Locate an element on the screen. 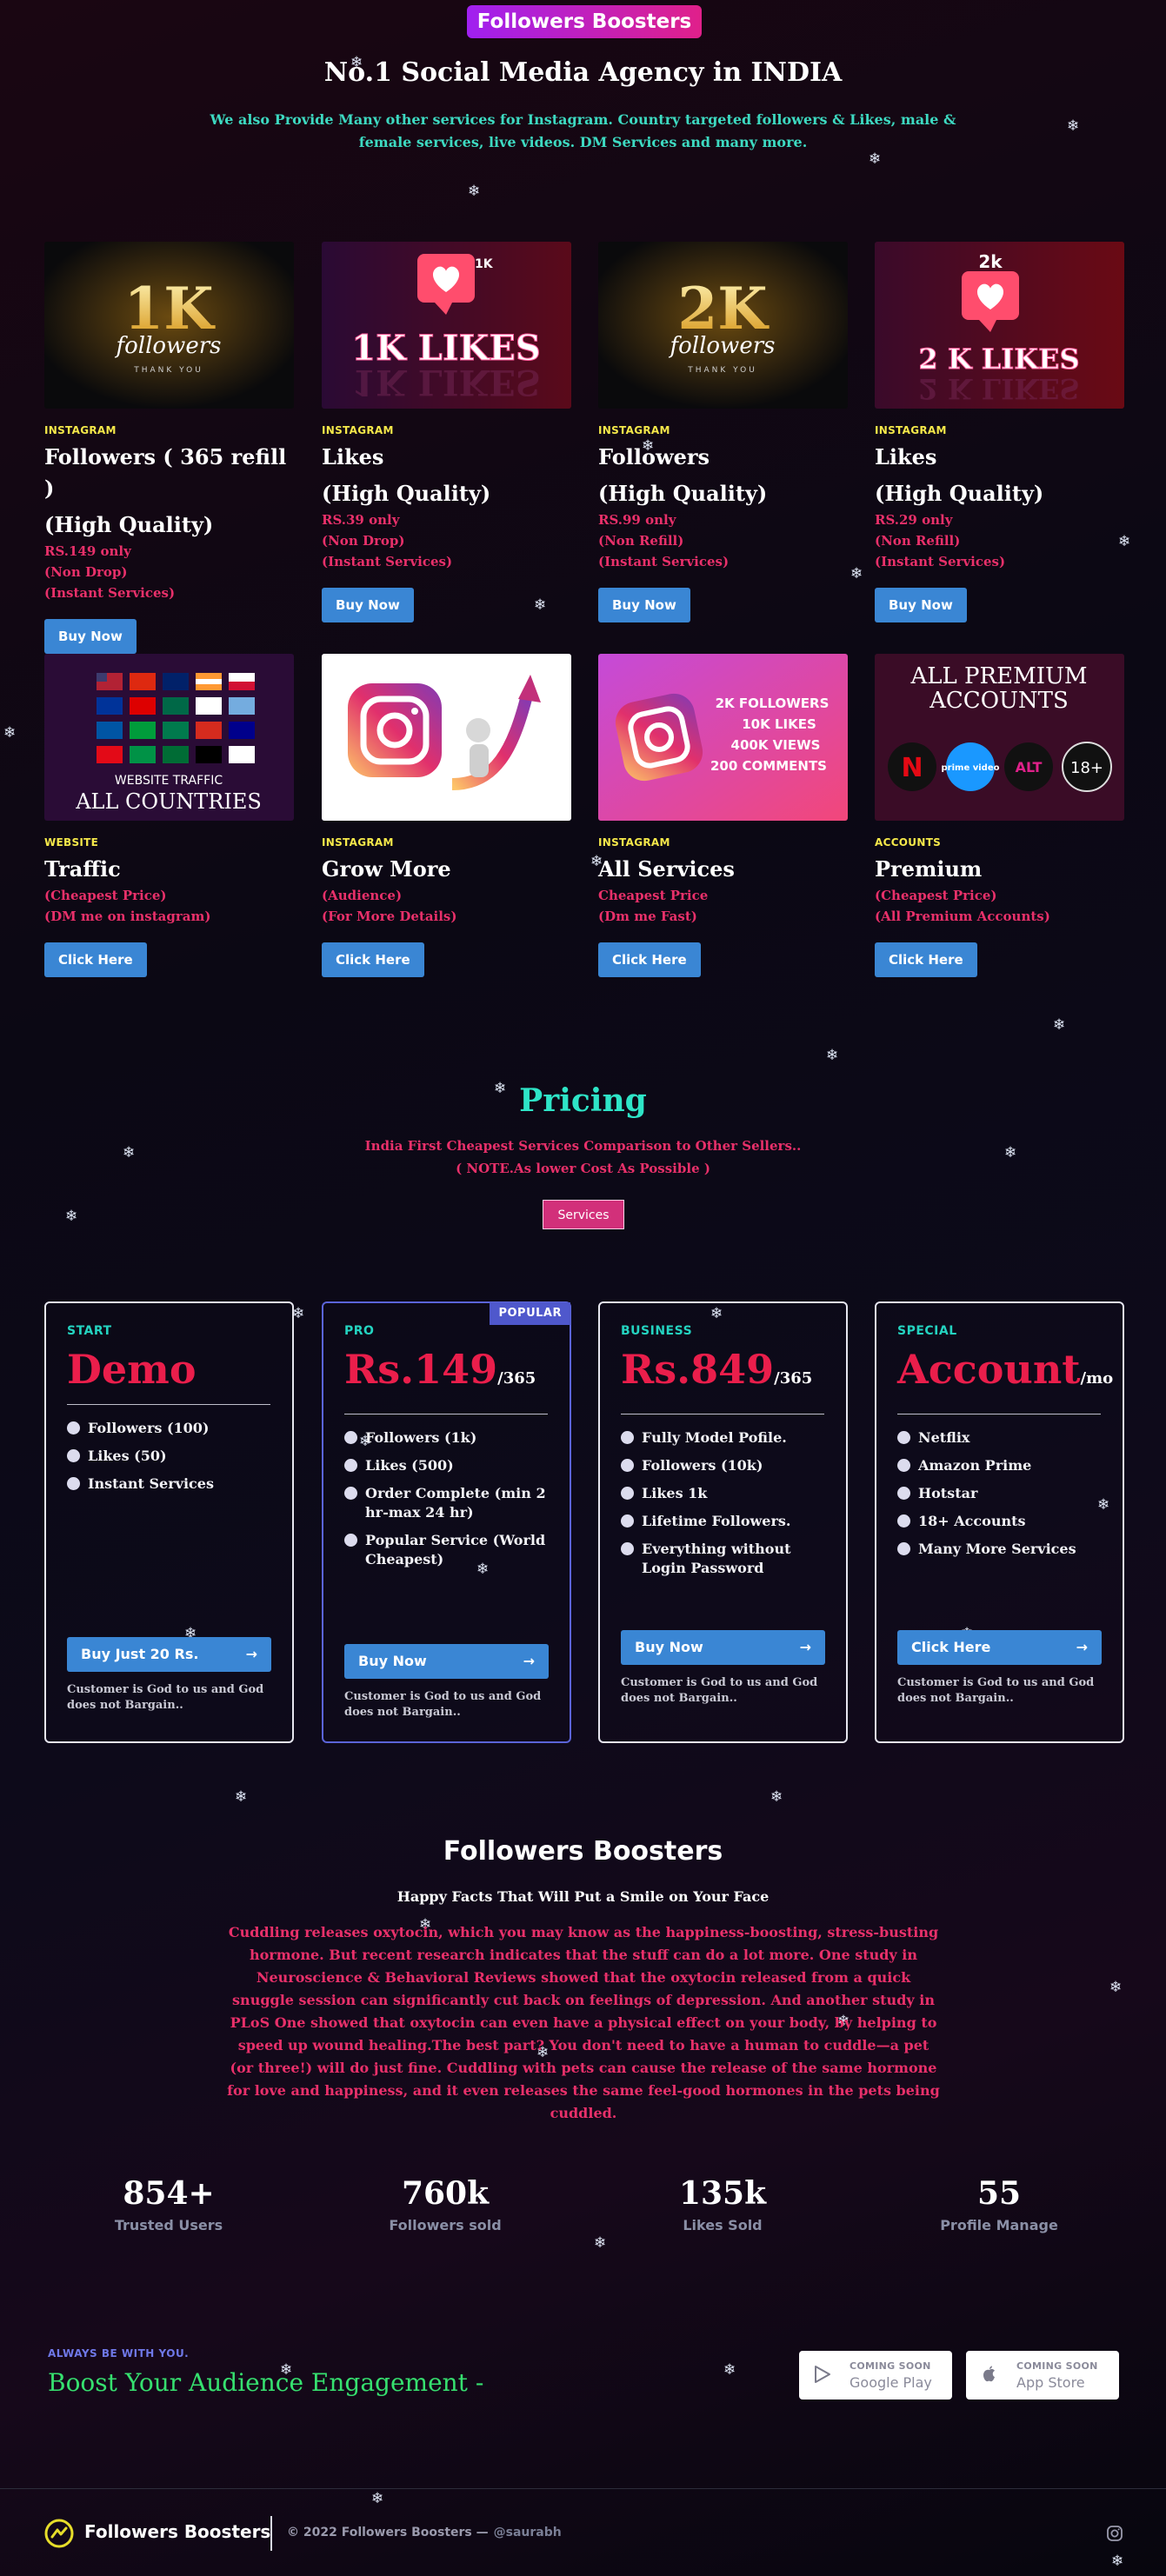 The height and width of the screenshot is (2576, 1166). svg-text: 400K VIEWS is located at coordinates (776, 745).